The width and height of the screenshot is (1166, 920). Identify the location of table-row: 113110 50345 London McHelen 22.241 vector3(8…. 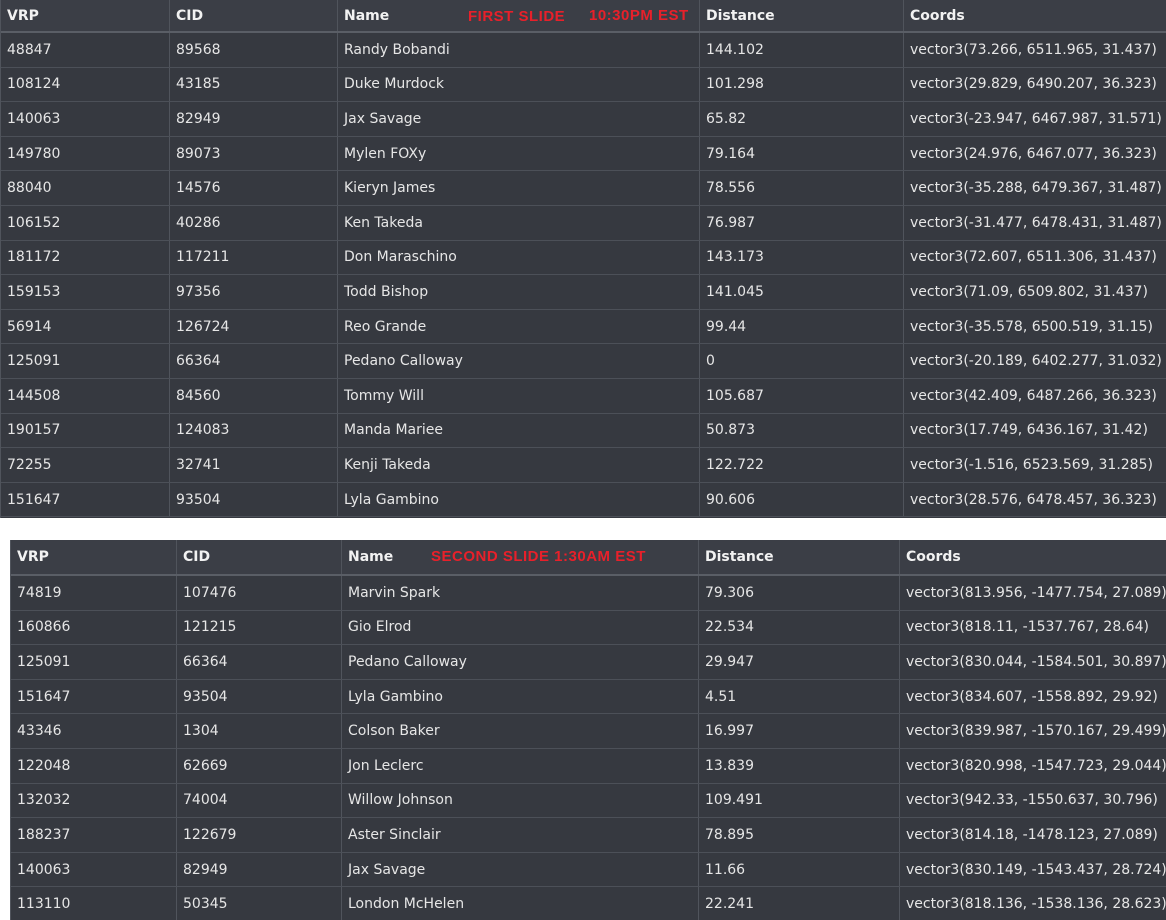
(588, 903).